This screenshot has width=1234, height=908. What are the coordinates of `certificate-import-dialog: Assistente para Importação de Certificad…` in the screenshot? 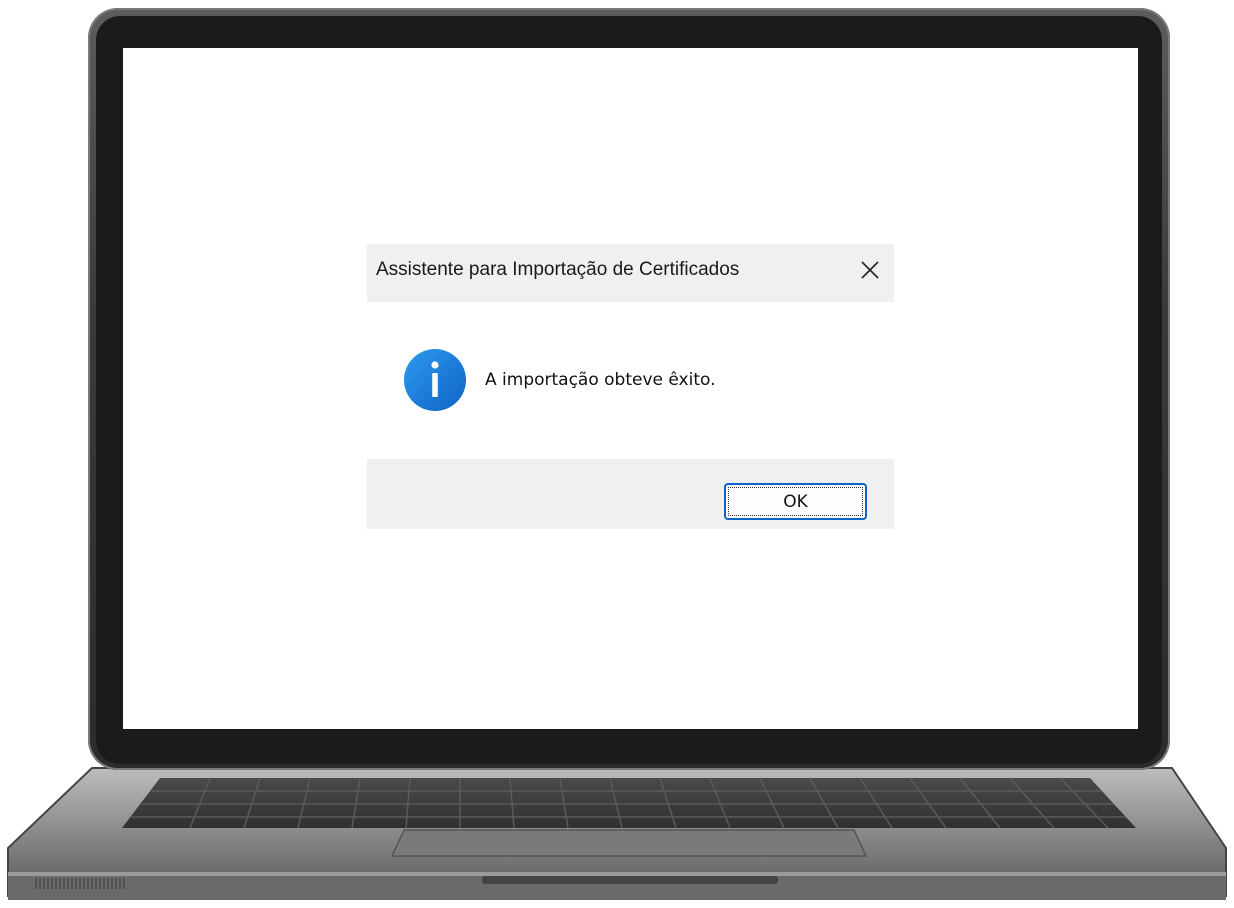 It's located at (630, 386).